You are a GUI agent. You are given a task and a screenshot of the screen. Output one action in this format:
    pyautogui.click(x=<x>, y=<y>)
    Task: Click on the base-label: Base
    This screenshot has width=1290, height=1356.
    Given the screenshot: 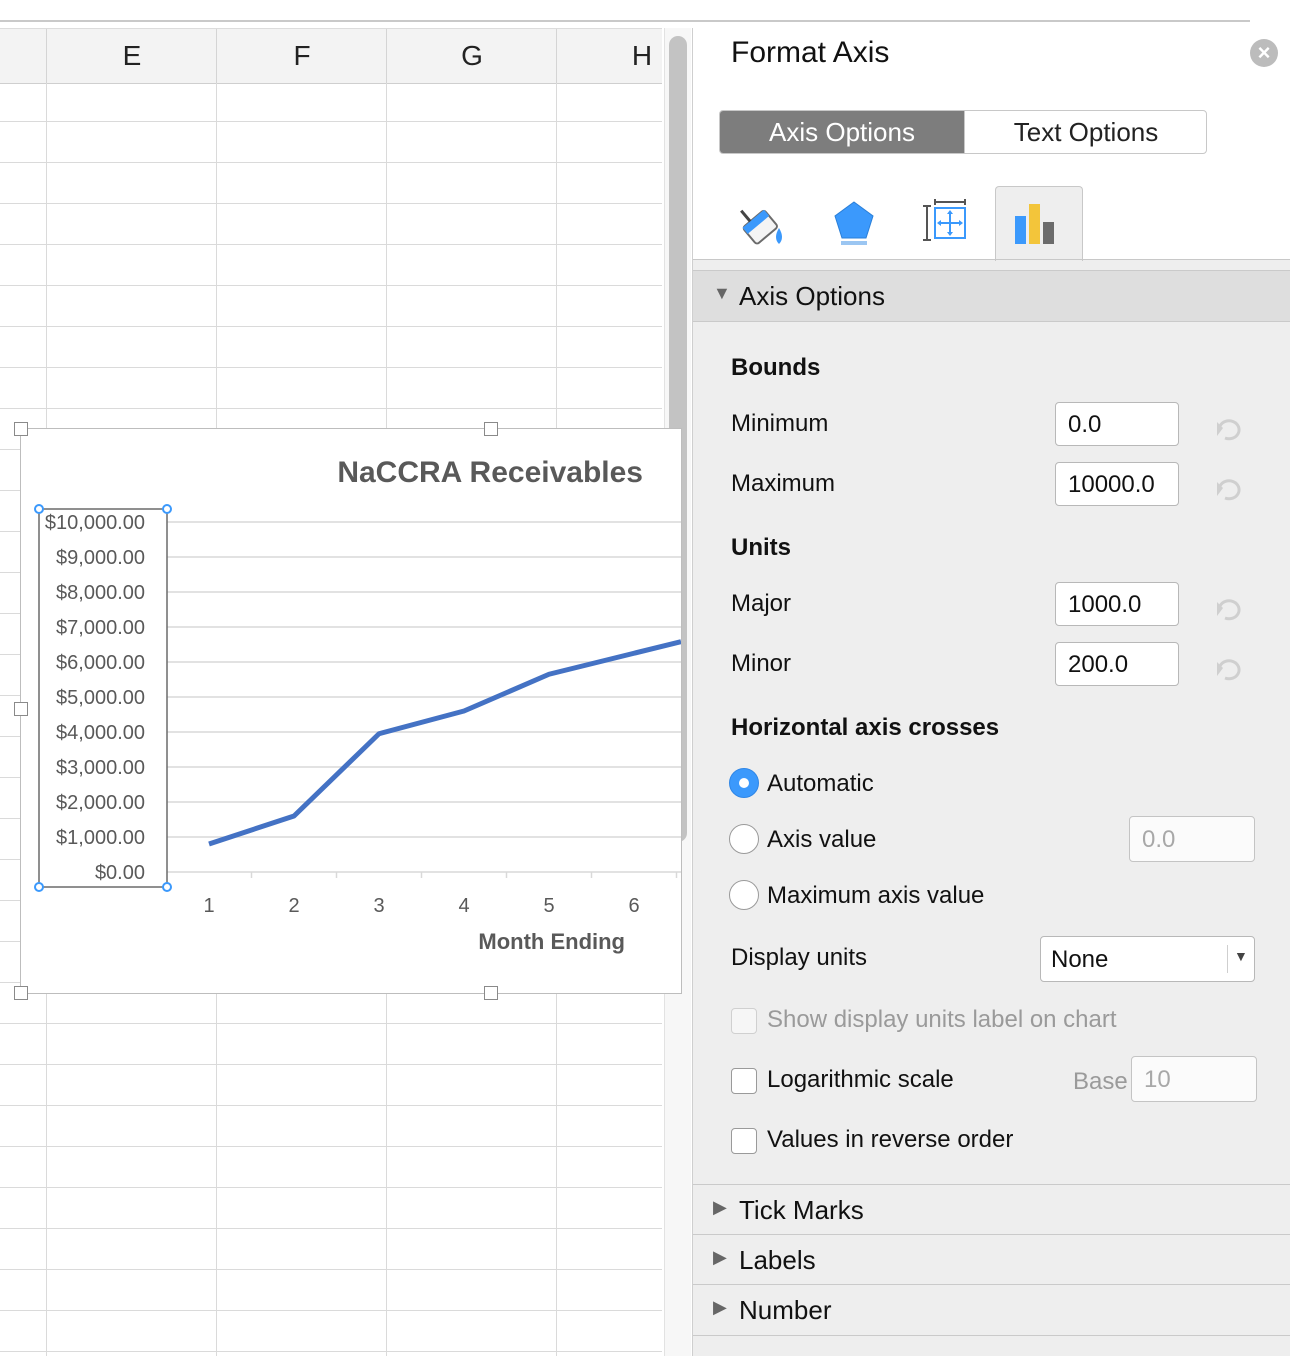 What is the action you would take?
    pyautogui.click(x=1100, y=1081)
    